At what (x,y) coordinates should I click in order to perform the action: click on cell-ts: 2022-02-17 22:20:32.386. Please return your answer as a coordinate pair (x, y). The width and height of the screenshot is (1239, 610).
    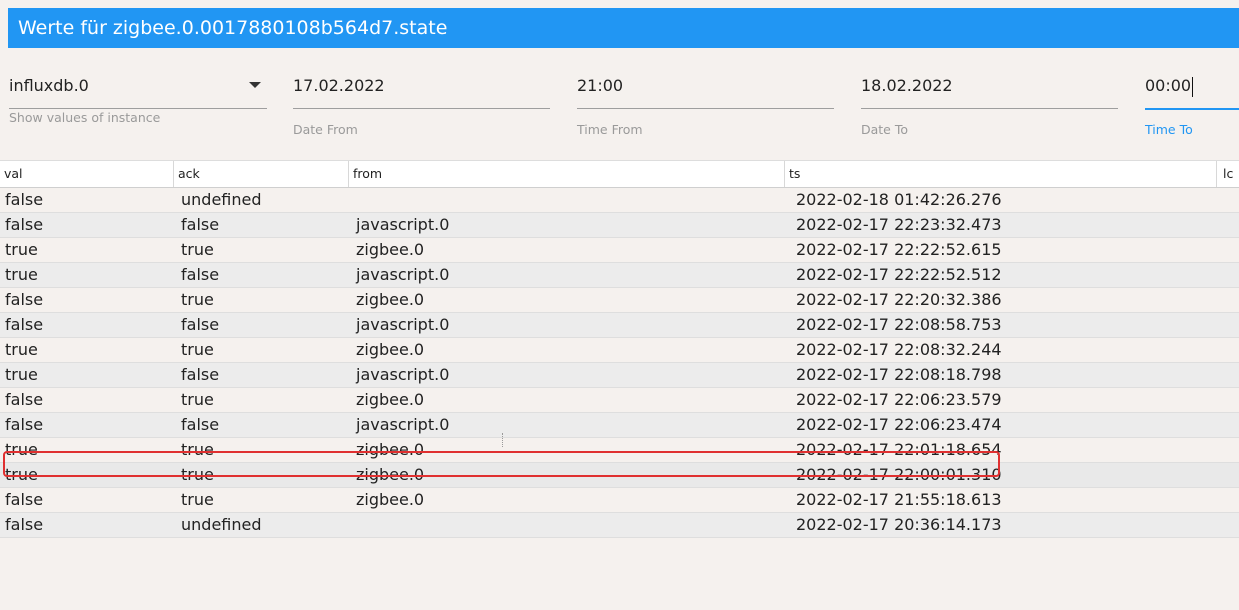
    Looking at the image, I should click on (899, 299).